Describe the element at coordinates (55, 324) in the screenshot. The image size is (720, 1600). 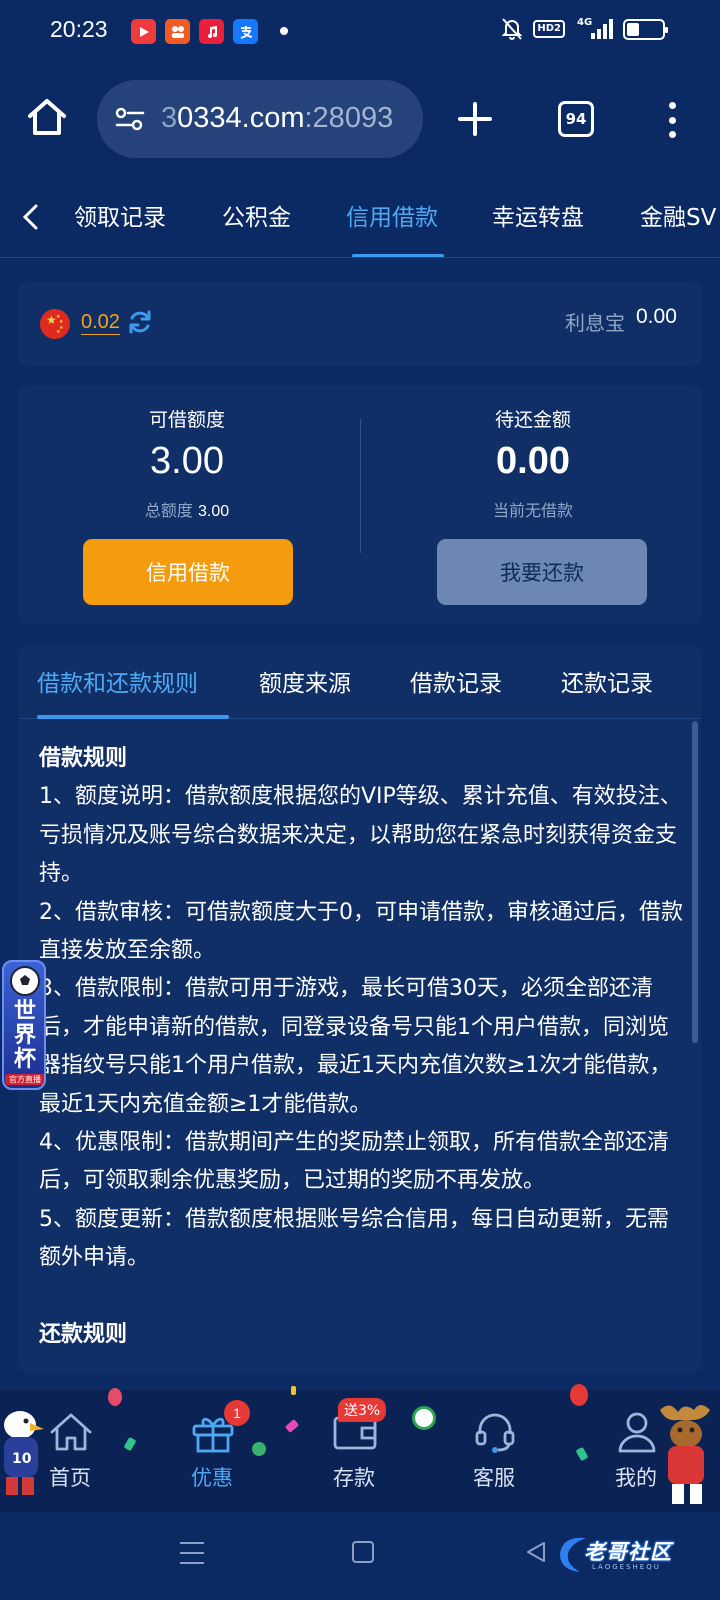
I see `china-flag-icon: ★ ★ ★ ★ ★` at that location.